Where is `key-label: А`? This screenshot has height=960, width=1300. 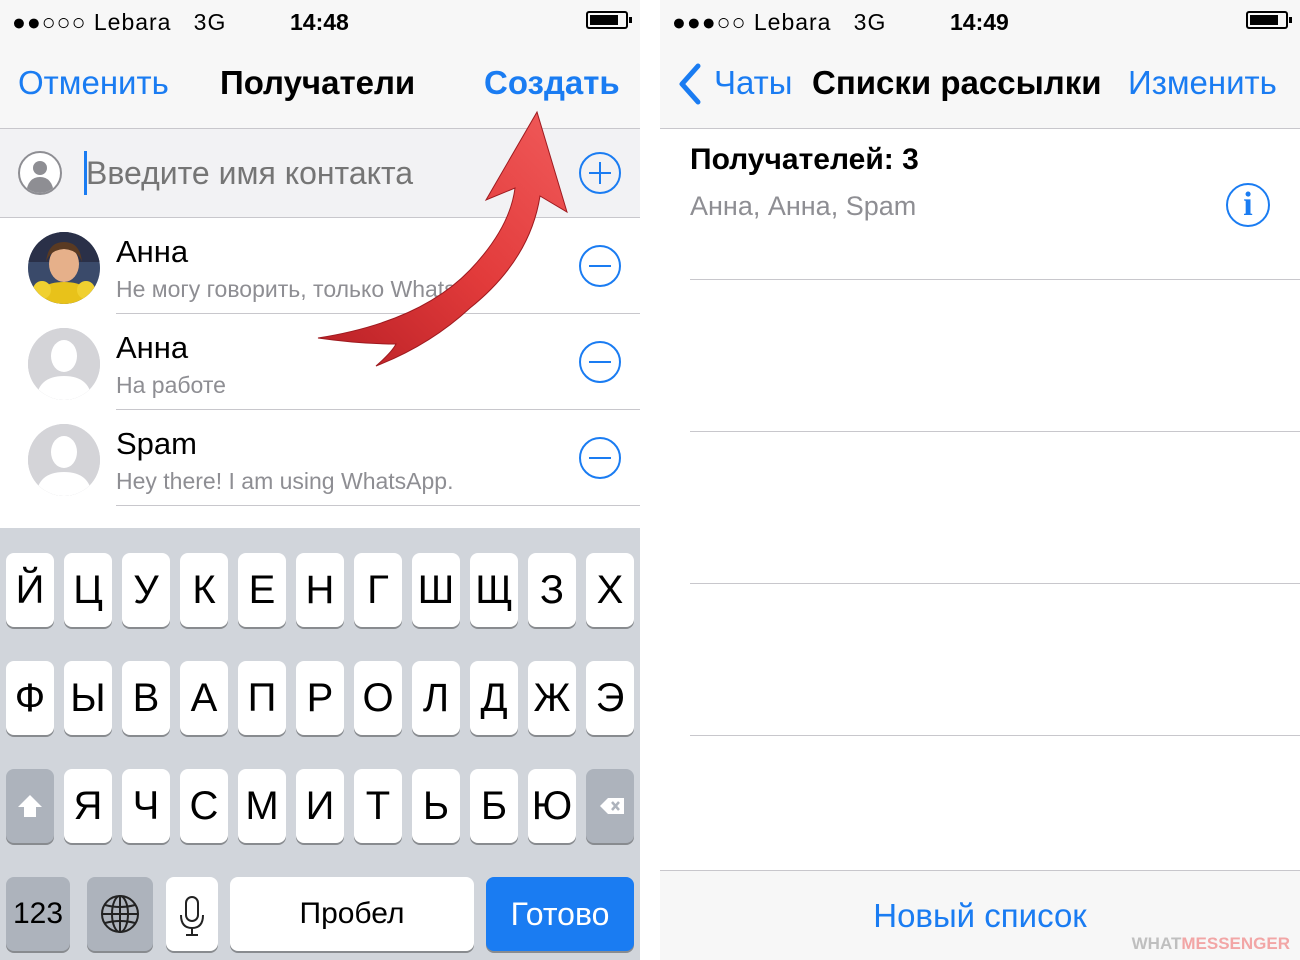
key-label: А is located at coordinates (204, 698).